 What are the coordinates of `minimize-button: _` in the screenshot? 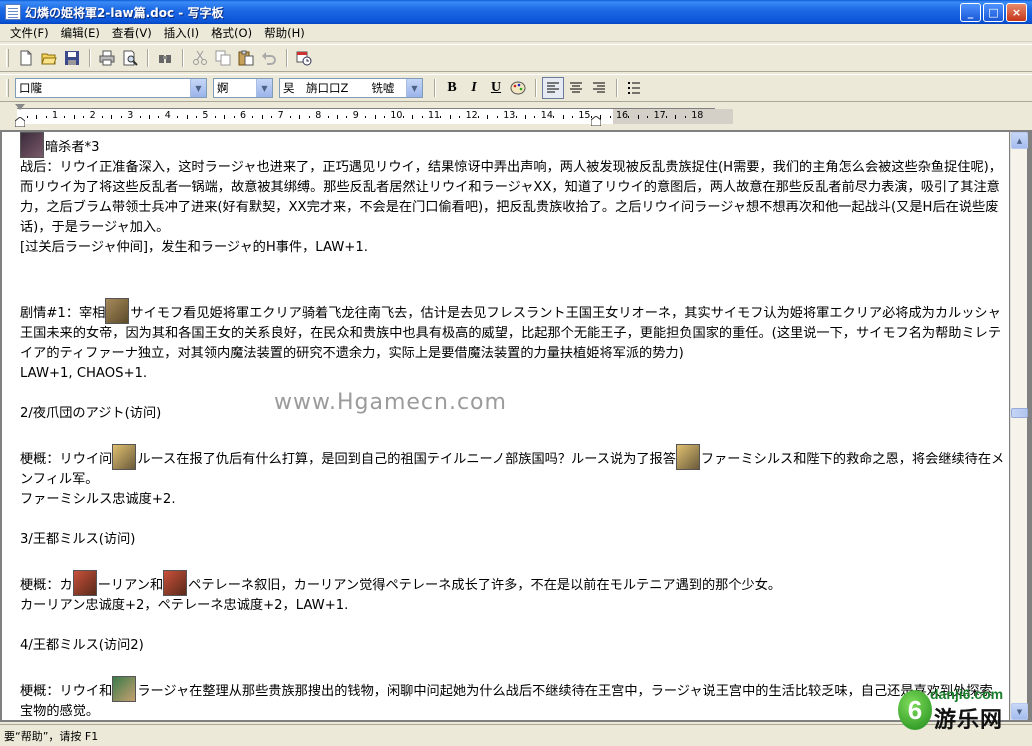 It's located at (970, 12).